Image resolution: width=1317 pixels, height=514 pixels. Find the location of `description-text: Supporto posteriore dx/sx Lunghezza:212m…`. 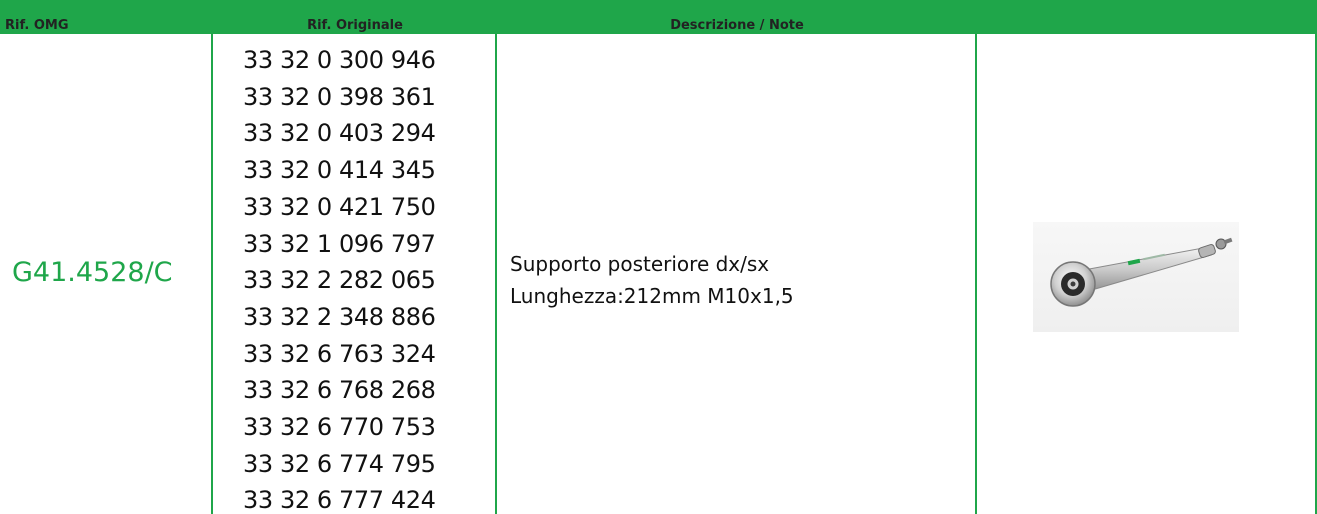

description-text: Supporto posteriore dx/sx Lunghezza:212m… is located at coordinates (652, 280).